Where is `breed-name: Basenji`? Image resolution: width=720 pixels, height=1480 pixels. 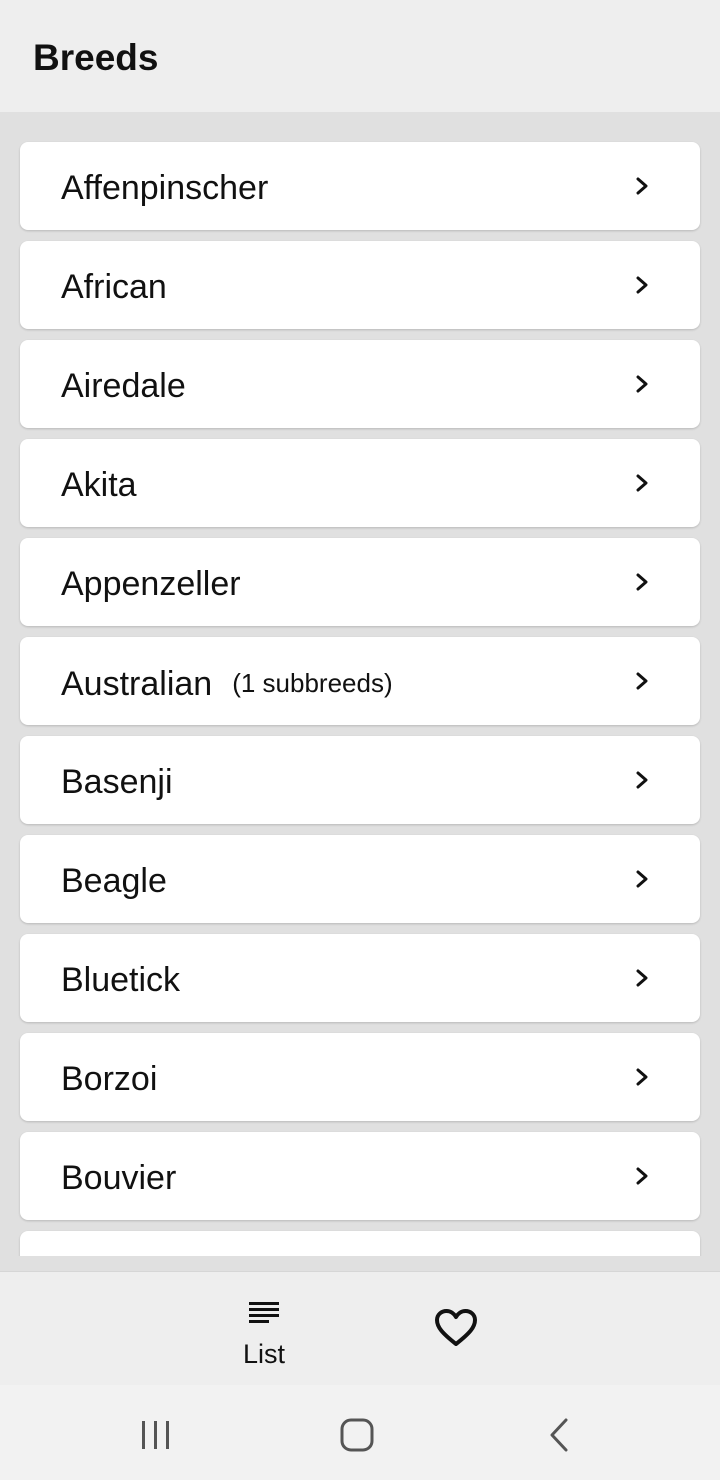 breed-name: Basenji is located at coordinates (117, 780).